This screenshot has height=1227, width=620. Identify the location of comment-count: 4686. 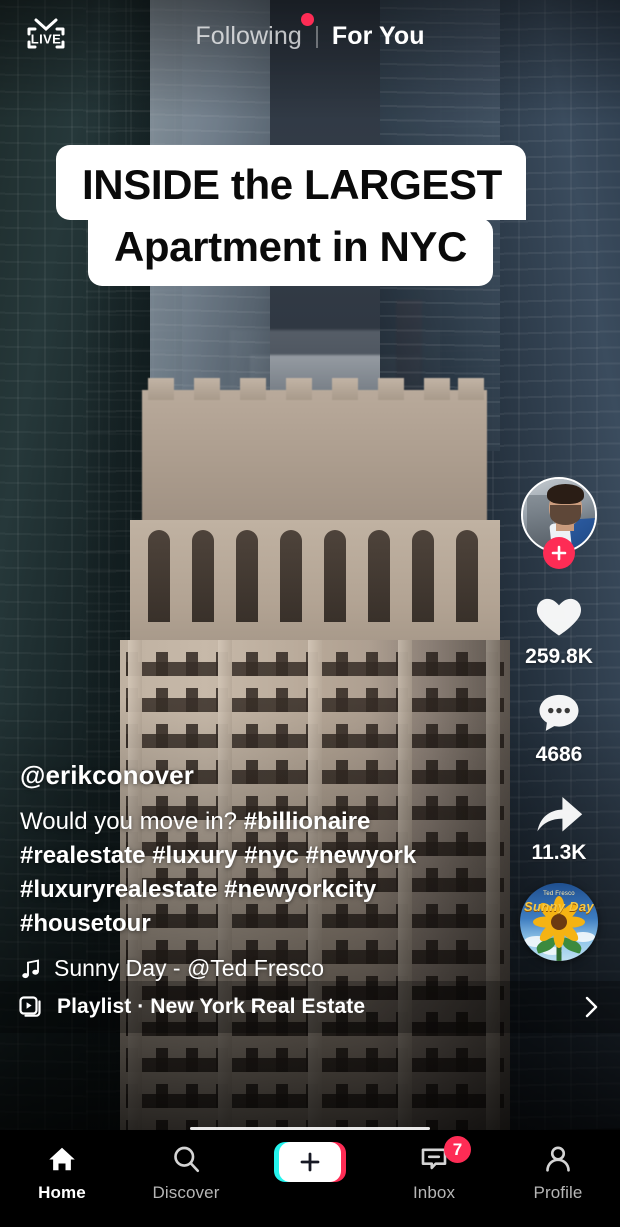
(559, 754).